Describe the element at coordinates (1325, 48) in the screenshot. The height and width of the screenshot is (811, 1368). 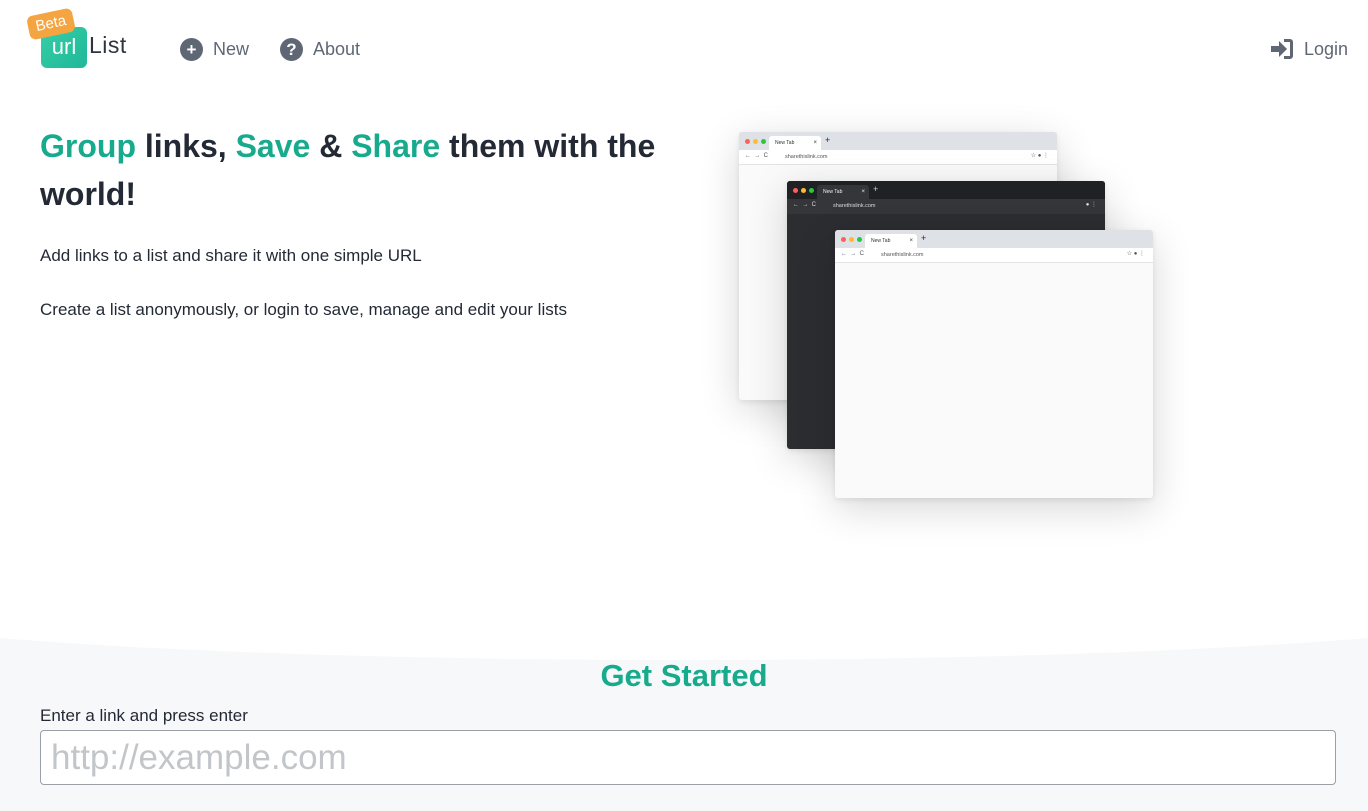
I see `nav-login-label: Login` at that location.